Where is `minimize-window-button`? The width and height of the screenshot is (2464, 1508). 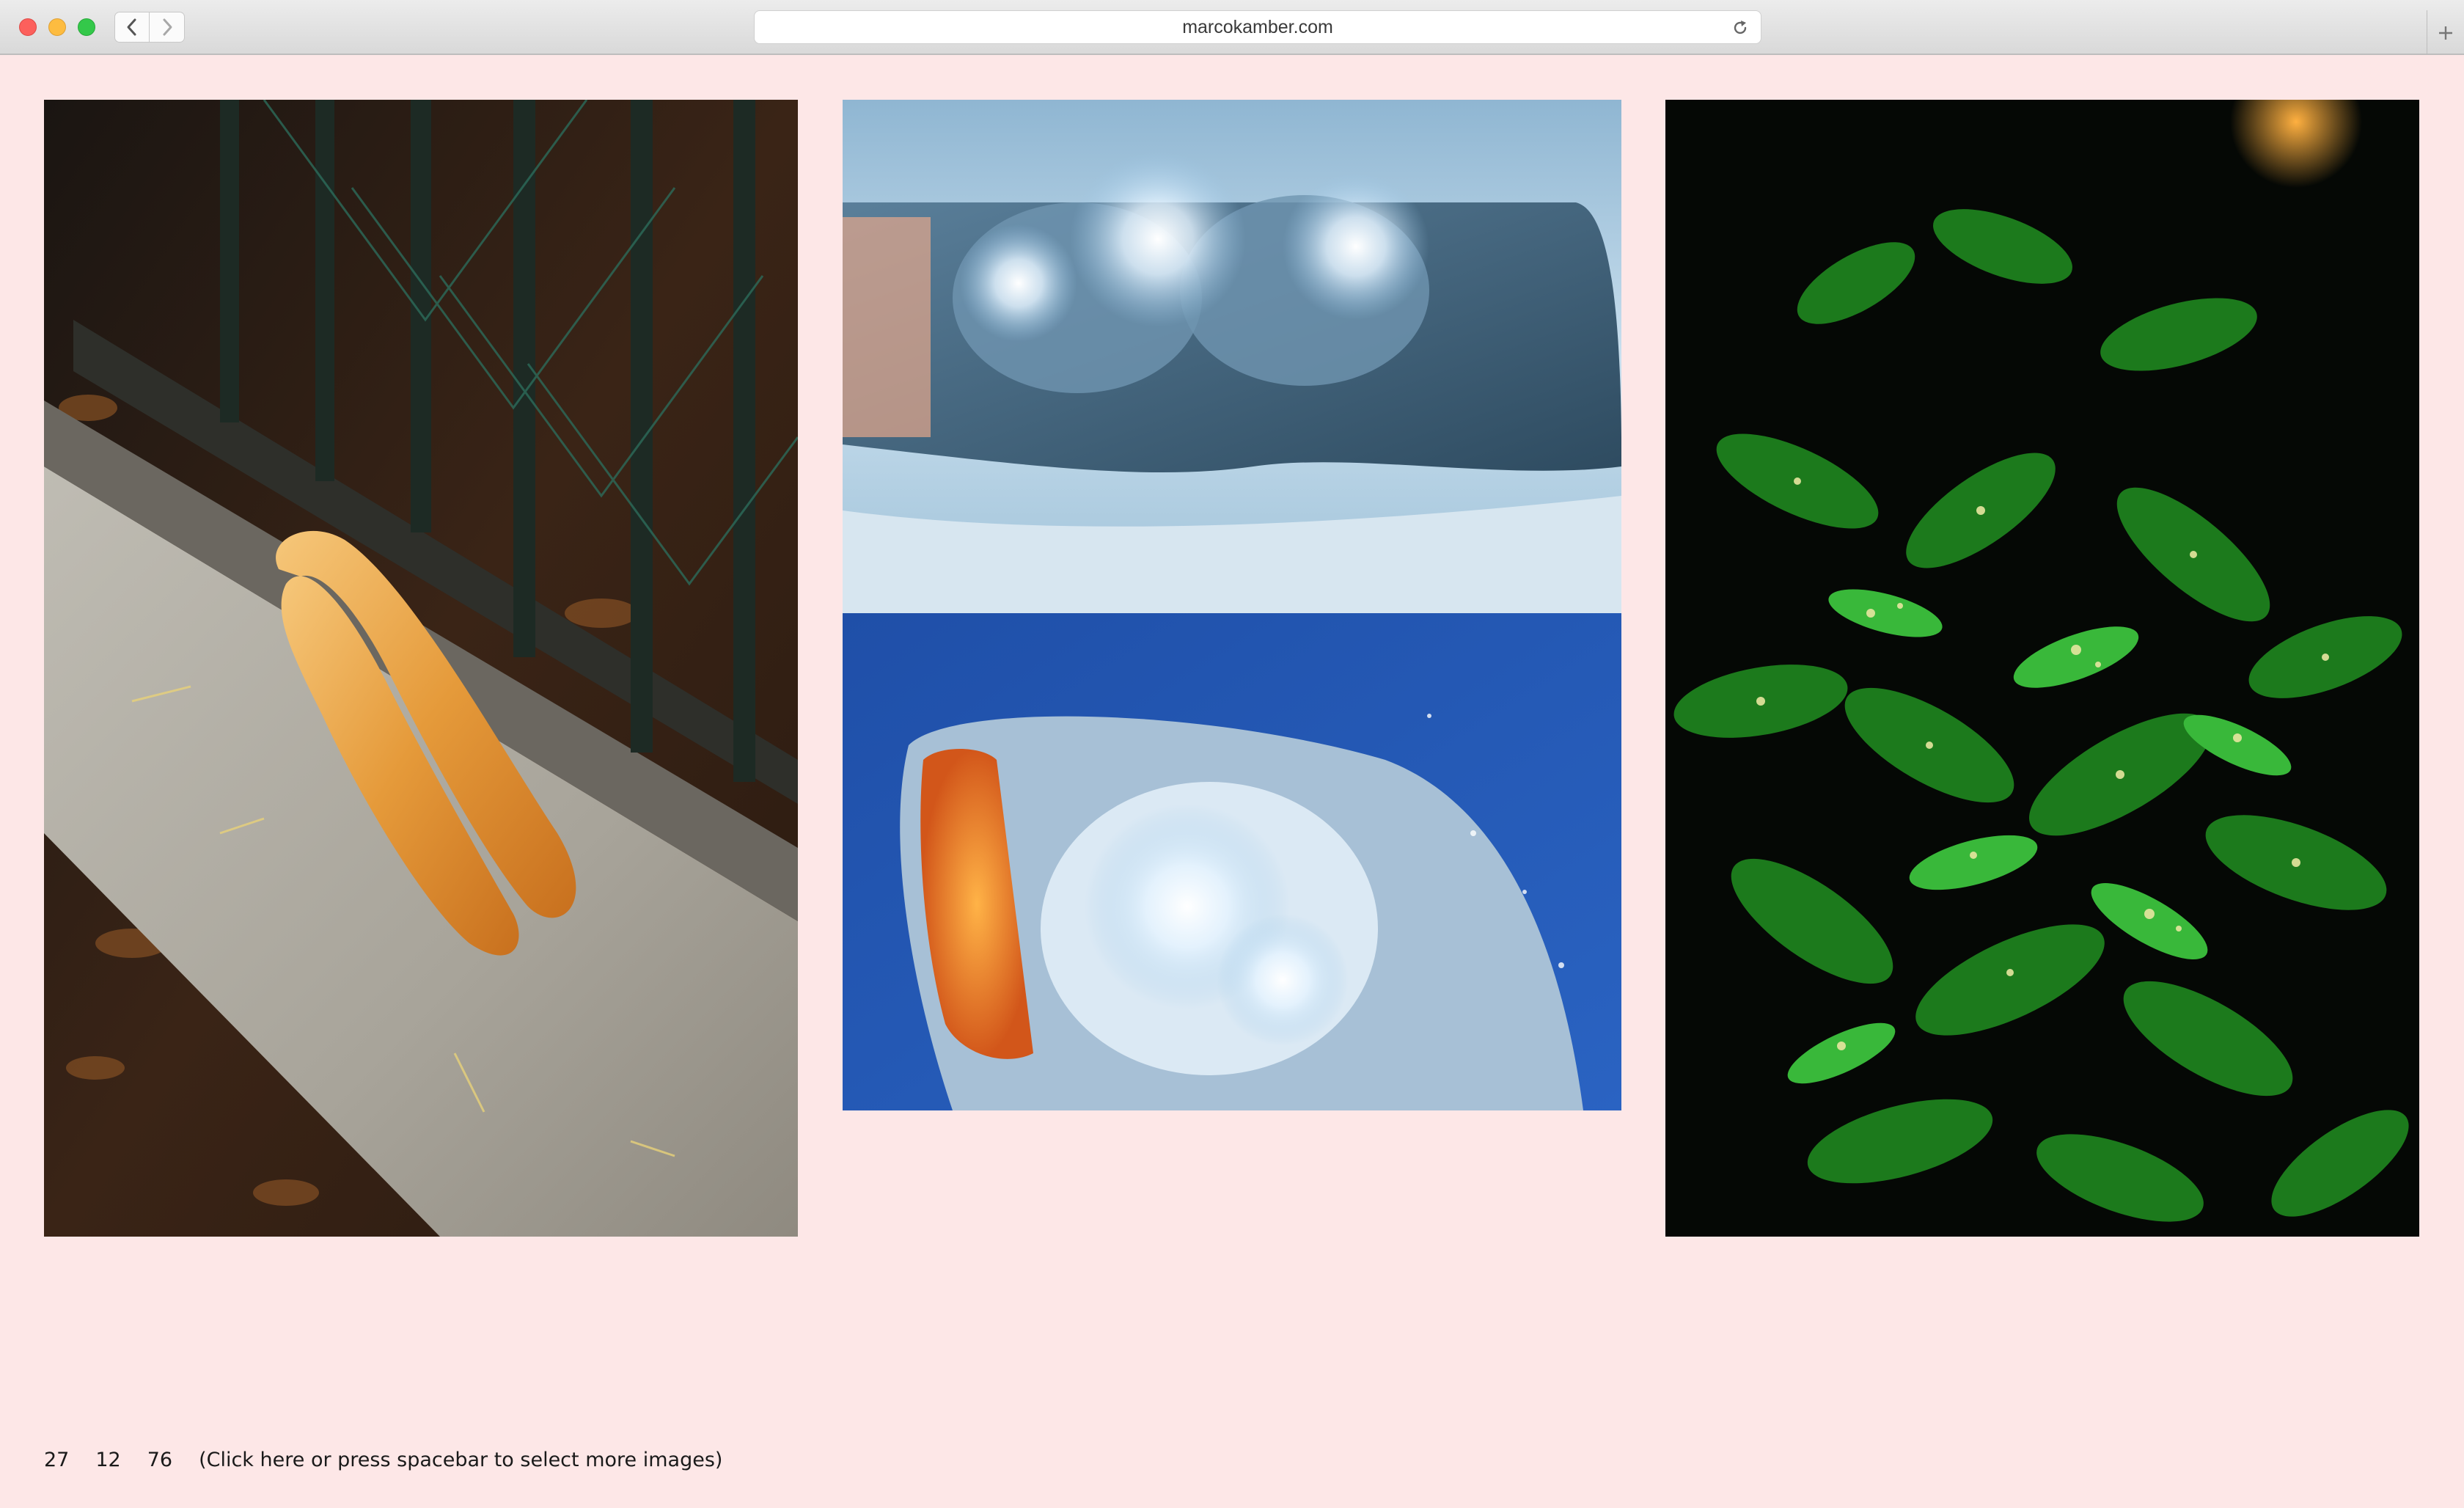
minimize-window-button is located at coordinates (57, 27).